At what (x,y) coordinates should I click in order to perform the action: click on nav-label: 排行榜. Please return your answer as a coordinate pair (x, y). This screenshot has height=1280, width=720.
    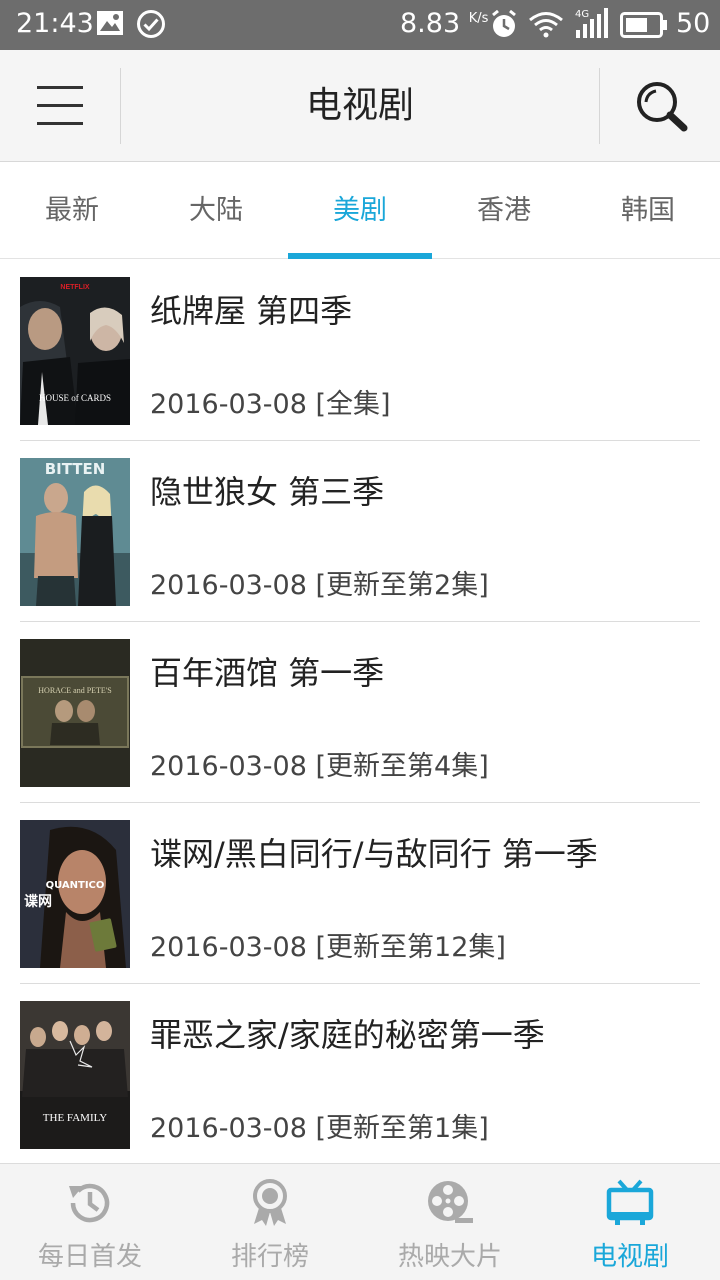
    Looking at the image, I should click on (269, 1257).